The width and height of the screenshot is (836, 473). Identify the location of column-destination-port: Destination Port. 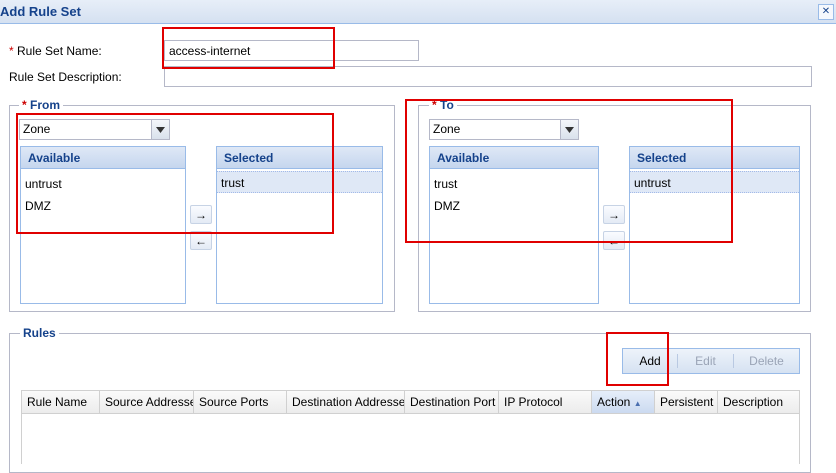
(452, 402).